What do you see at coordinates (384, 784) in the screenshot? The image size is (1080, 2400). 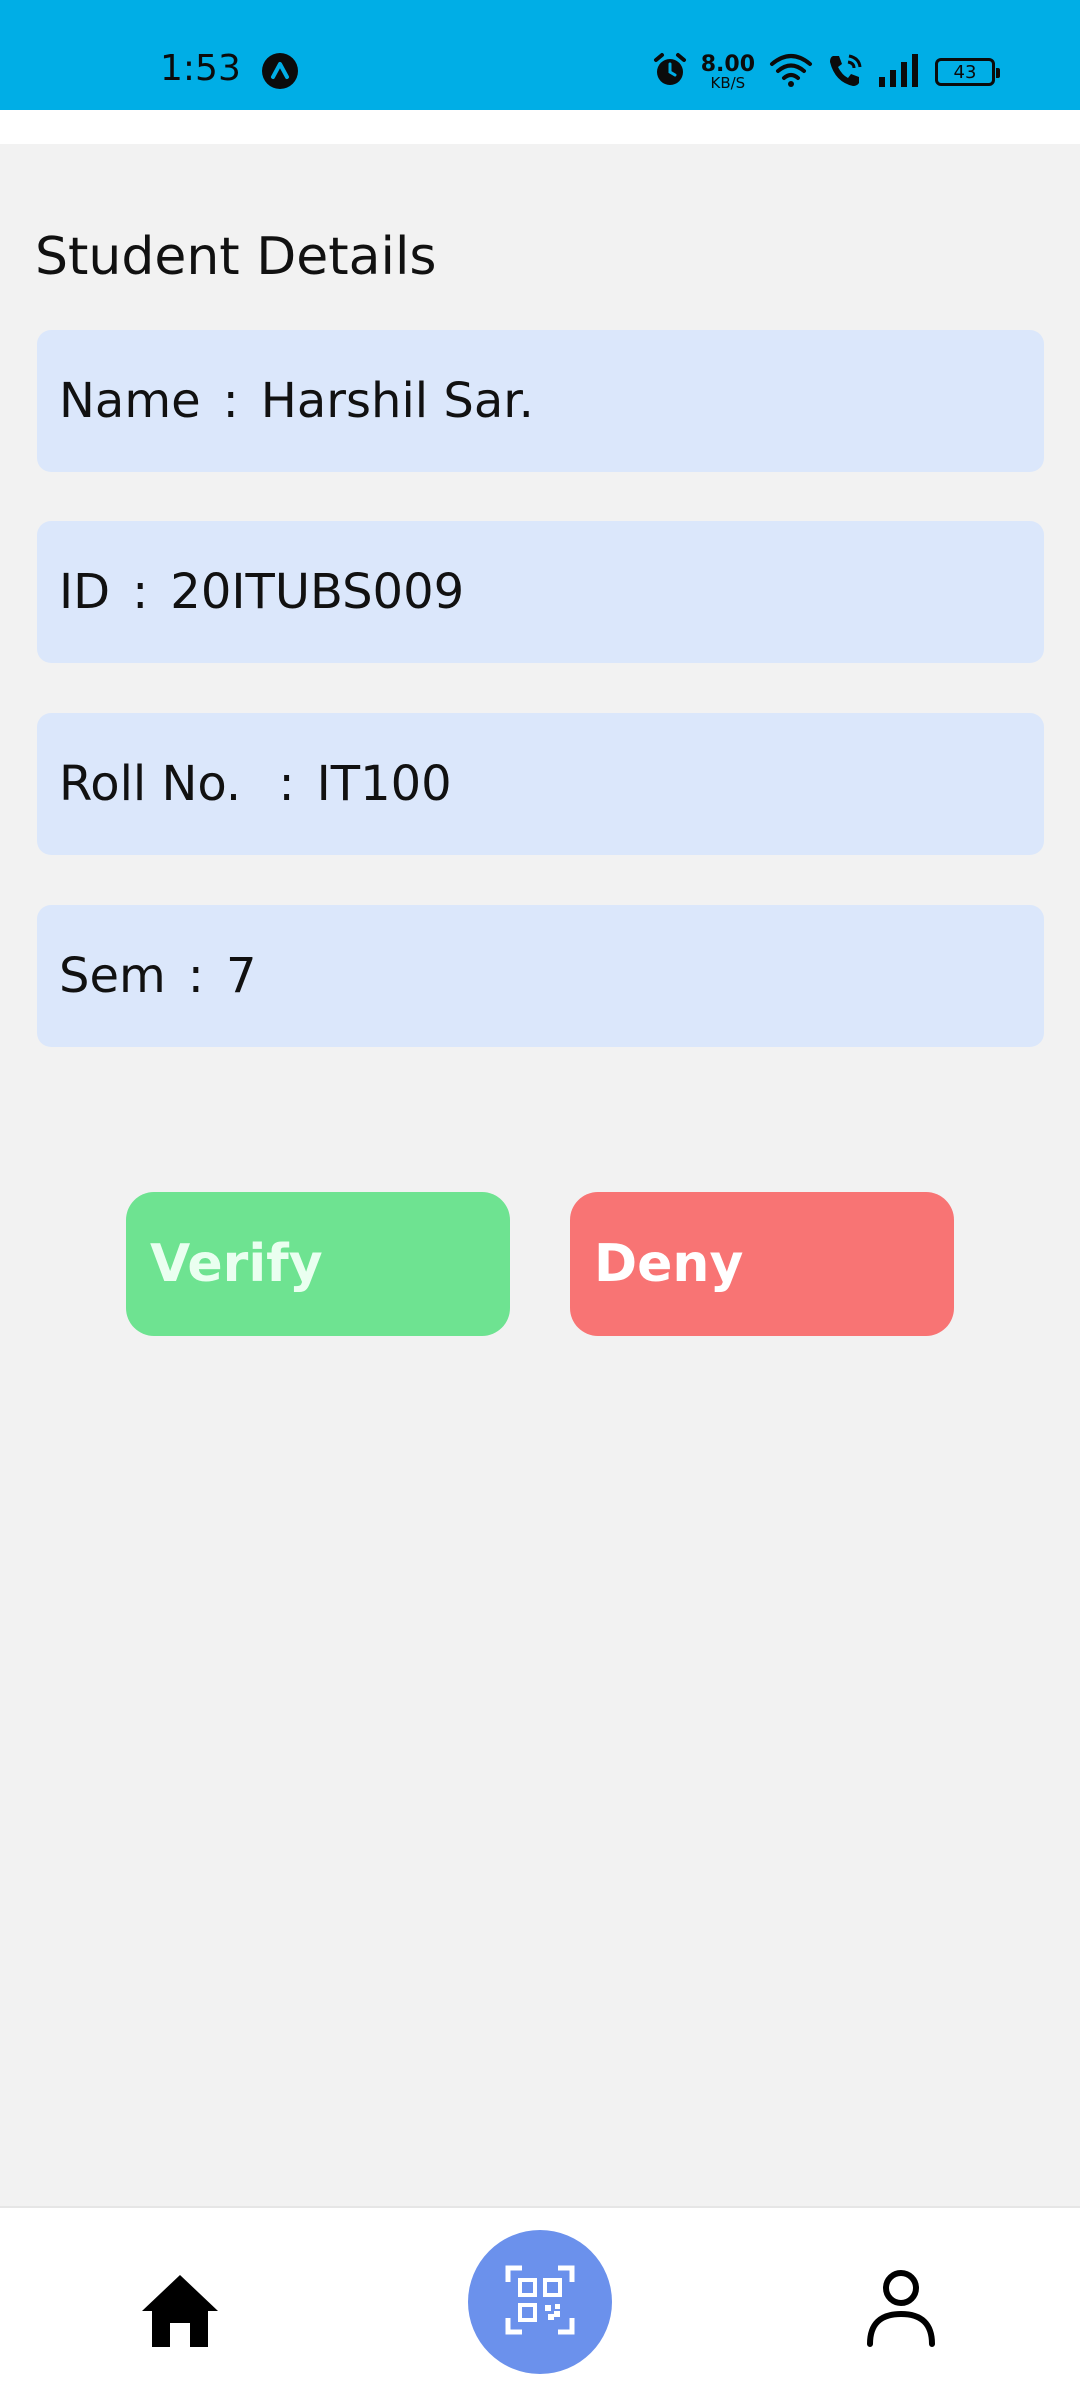 I see `roll-no-value: IT100` at bounding box center [384, 784].